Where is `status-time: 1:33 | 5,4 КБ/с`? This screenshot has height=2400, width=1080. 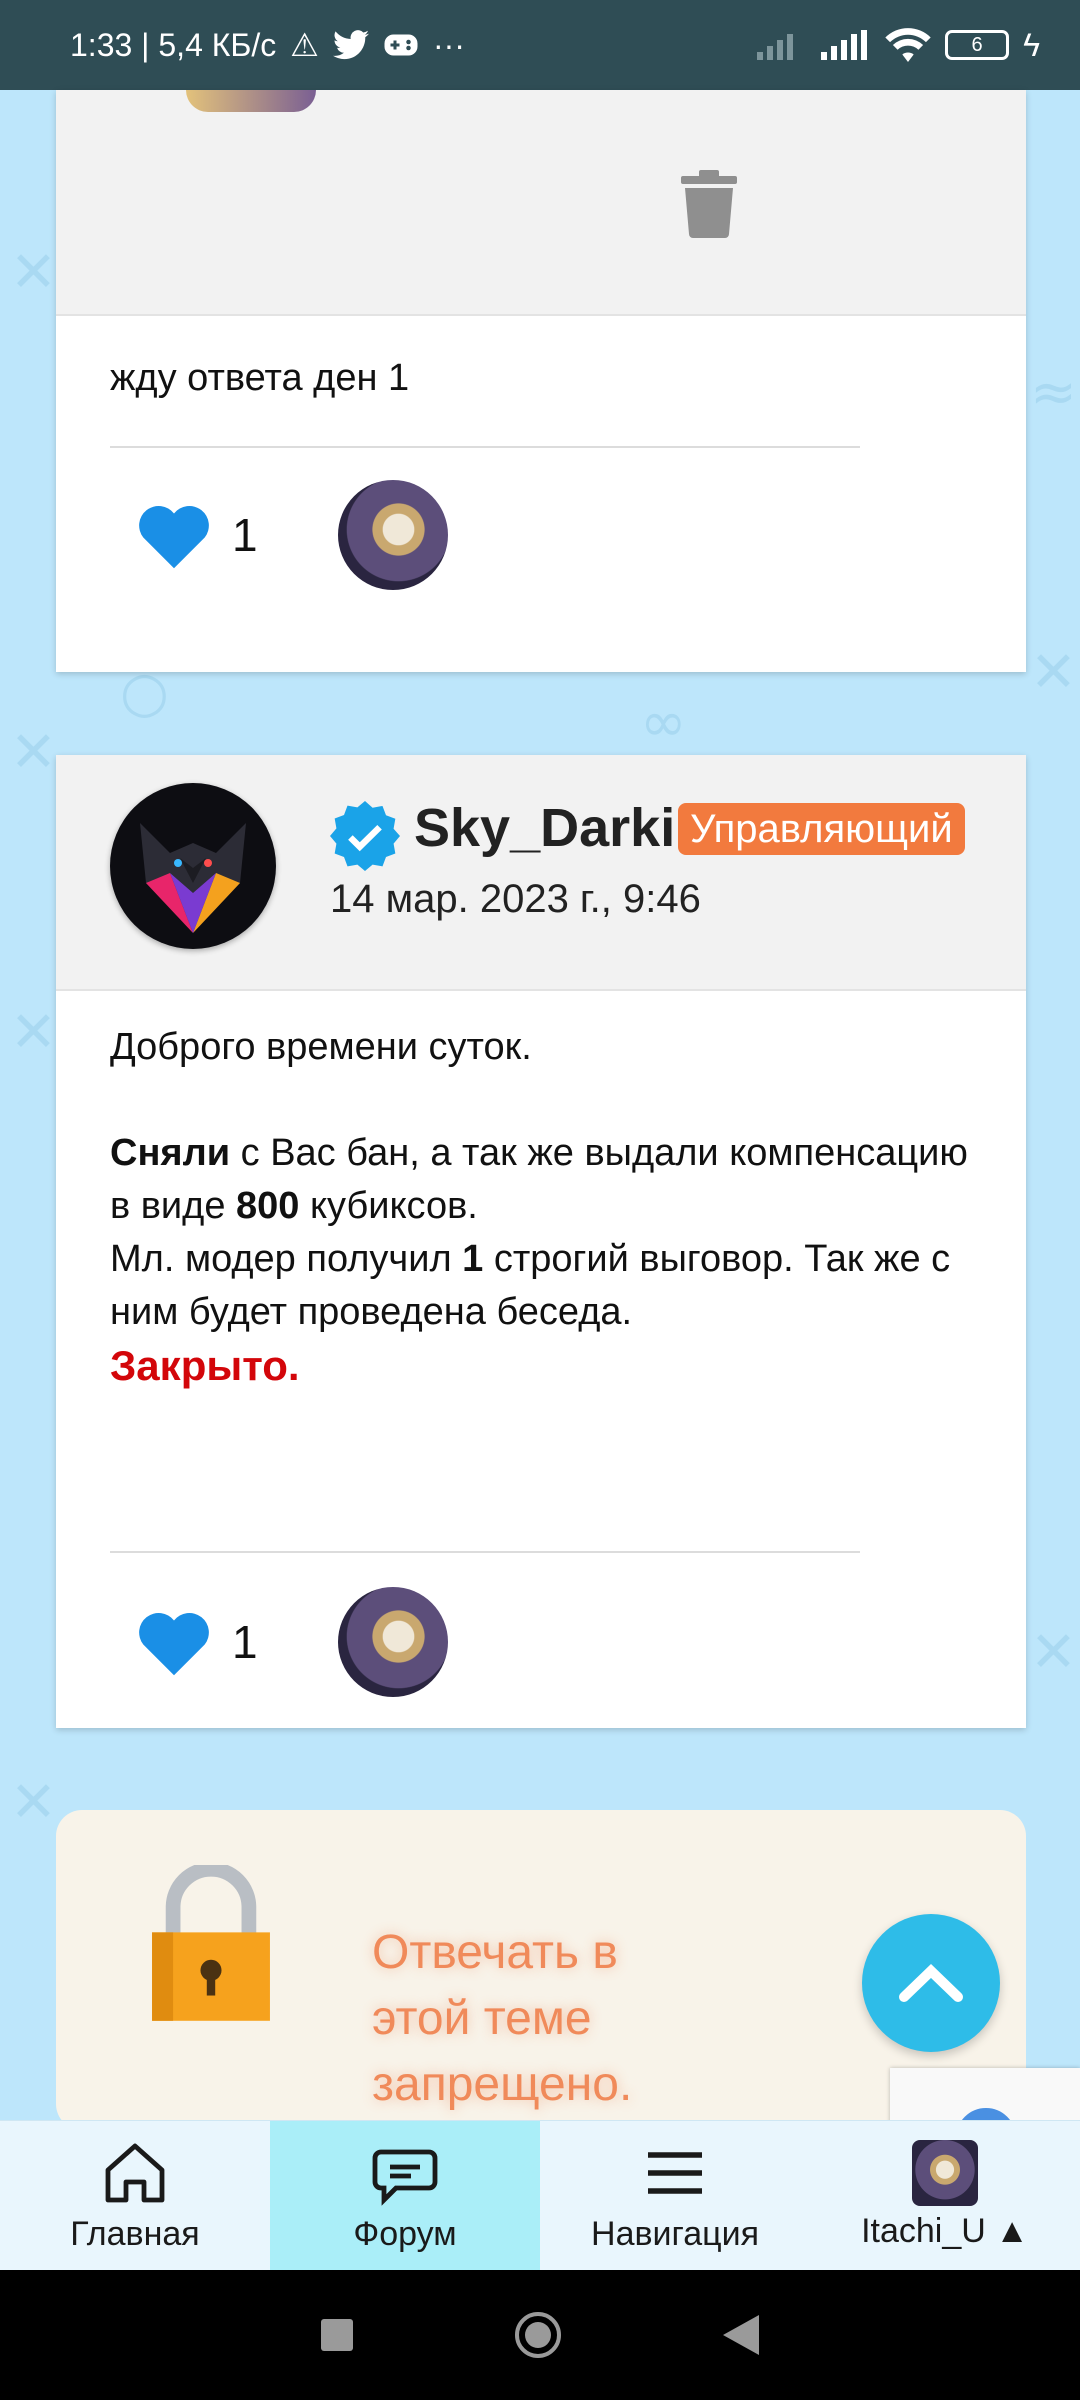 status-time: 1:33 | 5,4 КБ/с is located at coordinates (173, 44).